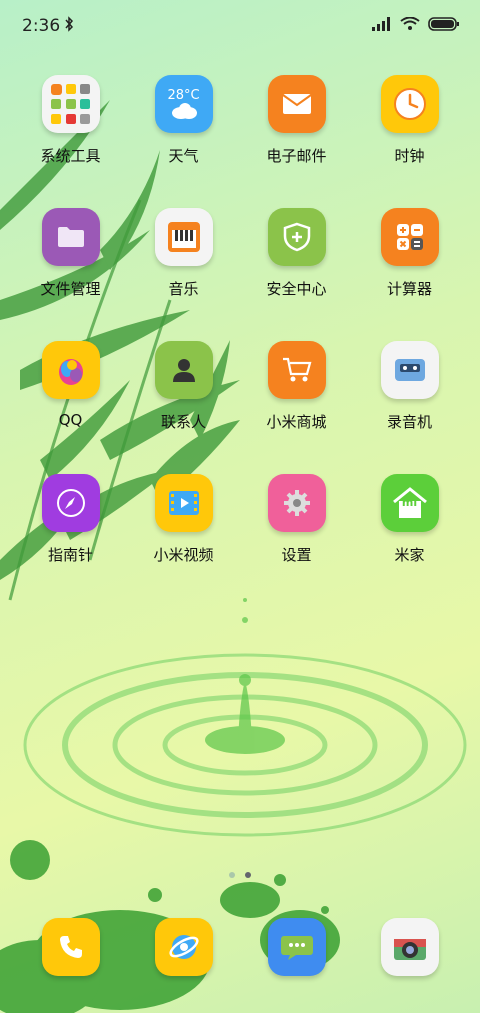 Image resolution: width=480 pixels, height=1013 pixels. I want to click on page-indicator, so click(240, 875).